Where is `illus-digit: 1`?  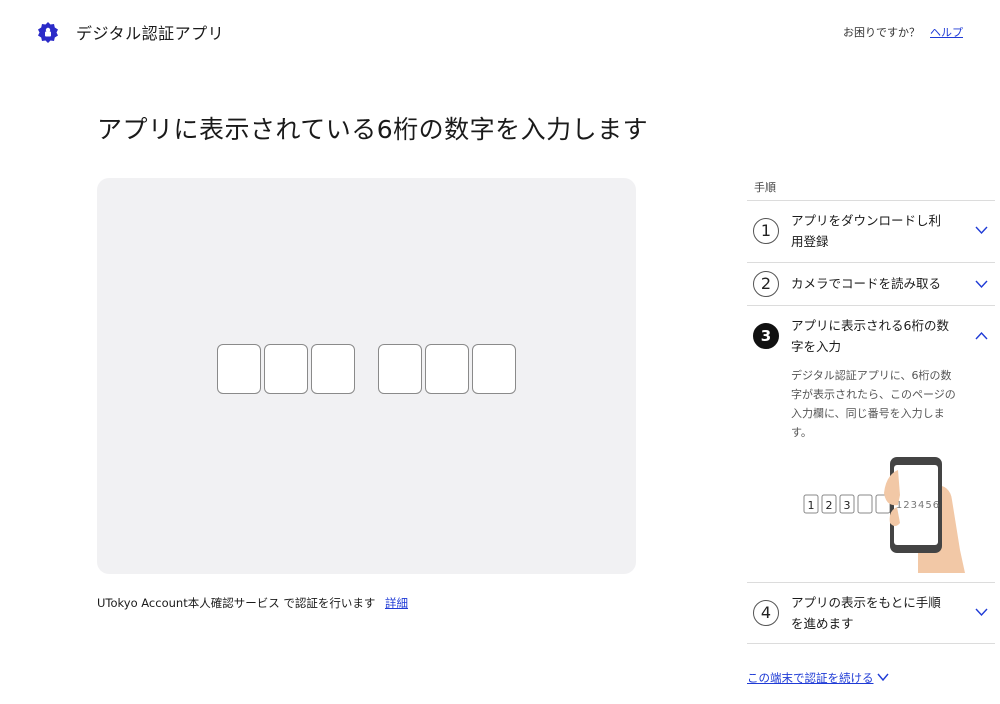 illus-digit: 1 is located at coordinates (811, 505).